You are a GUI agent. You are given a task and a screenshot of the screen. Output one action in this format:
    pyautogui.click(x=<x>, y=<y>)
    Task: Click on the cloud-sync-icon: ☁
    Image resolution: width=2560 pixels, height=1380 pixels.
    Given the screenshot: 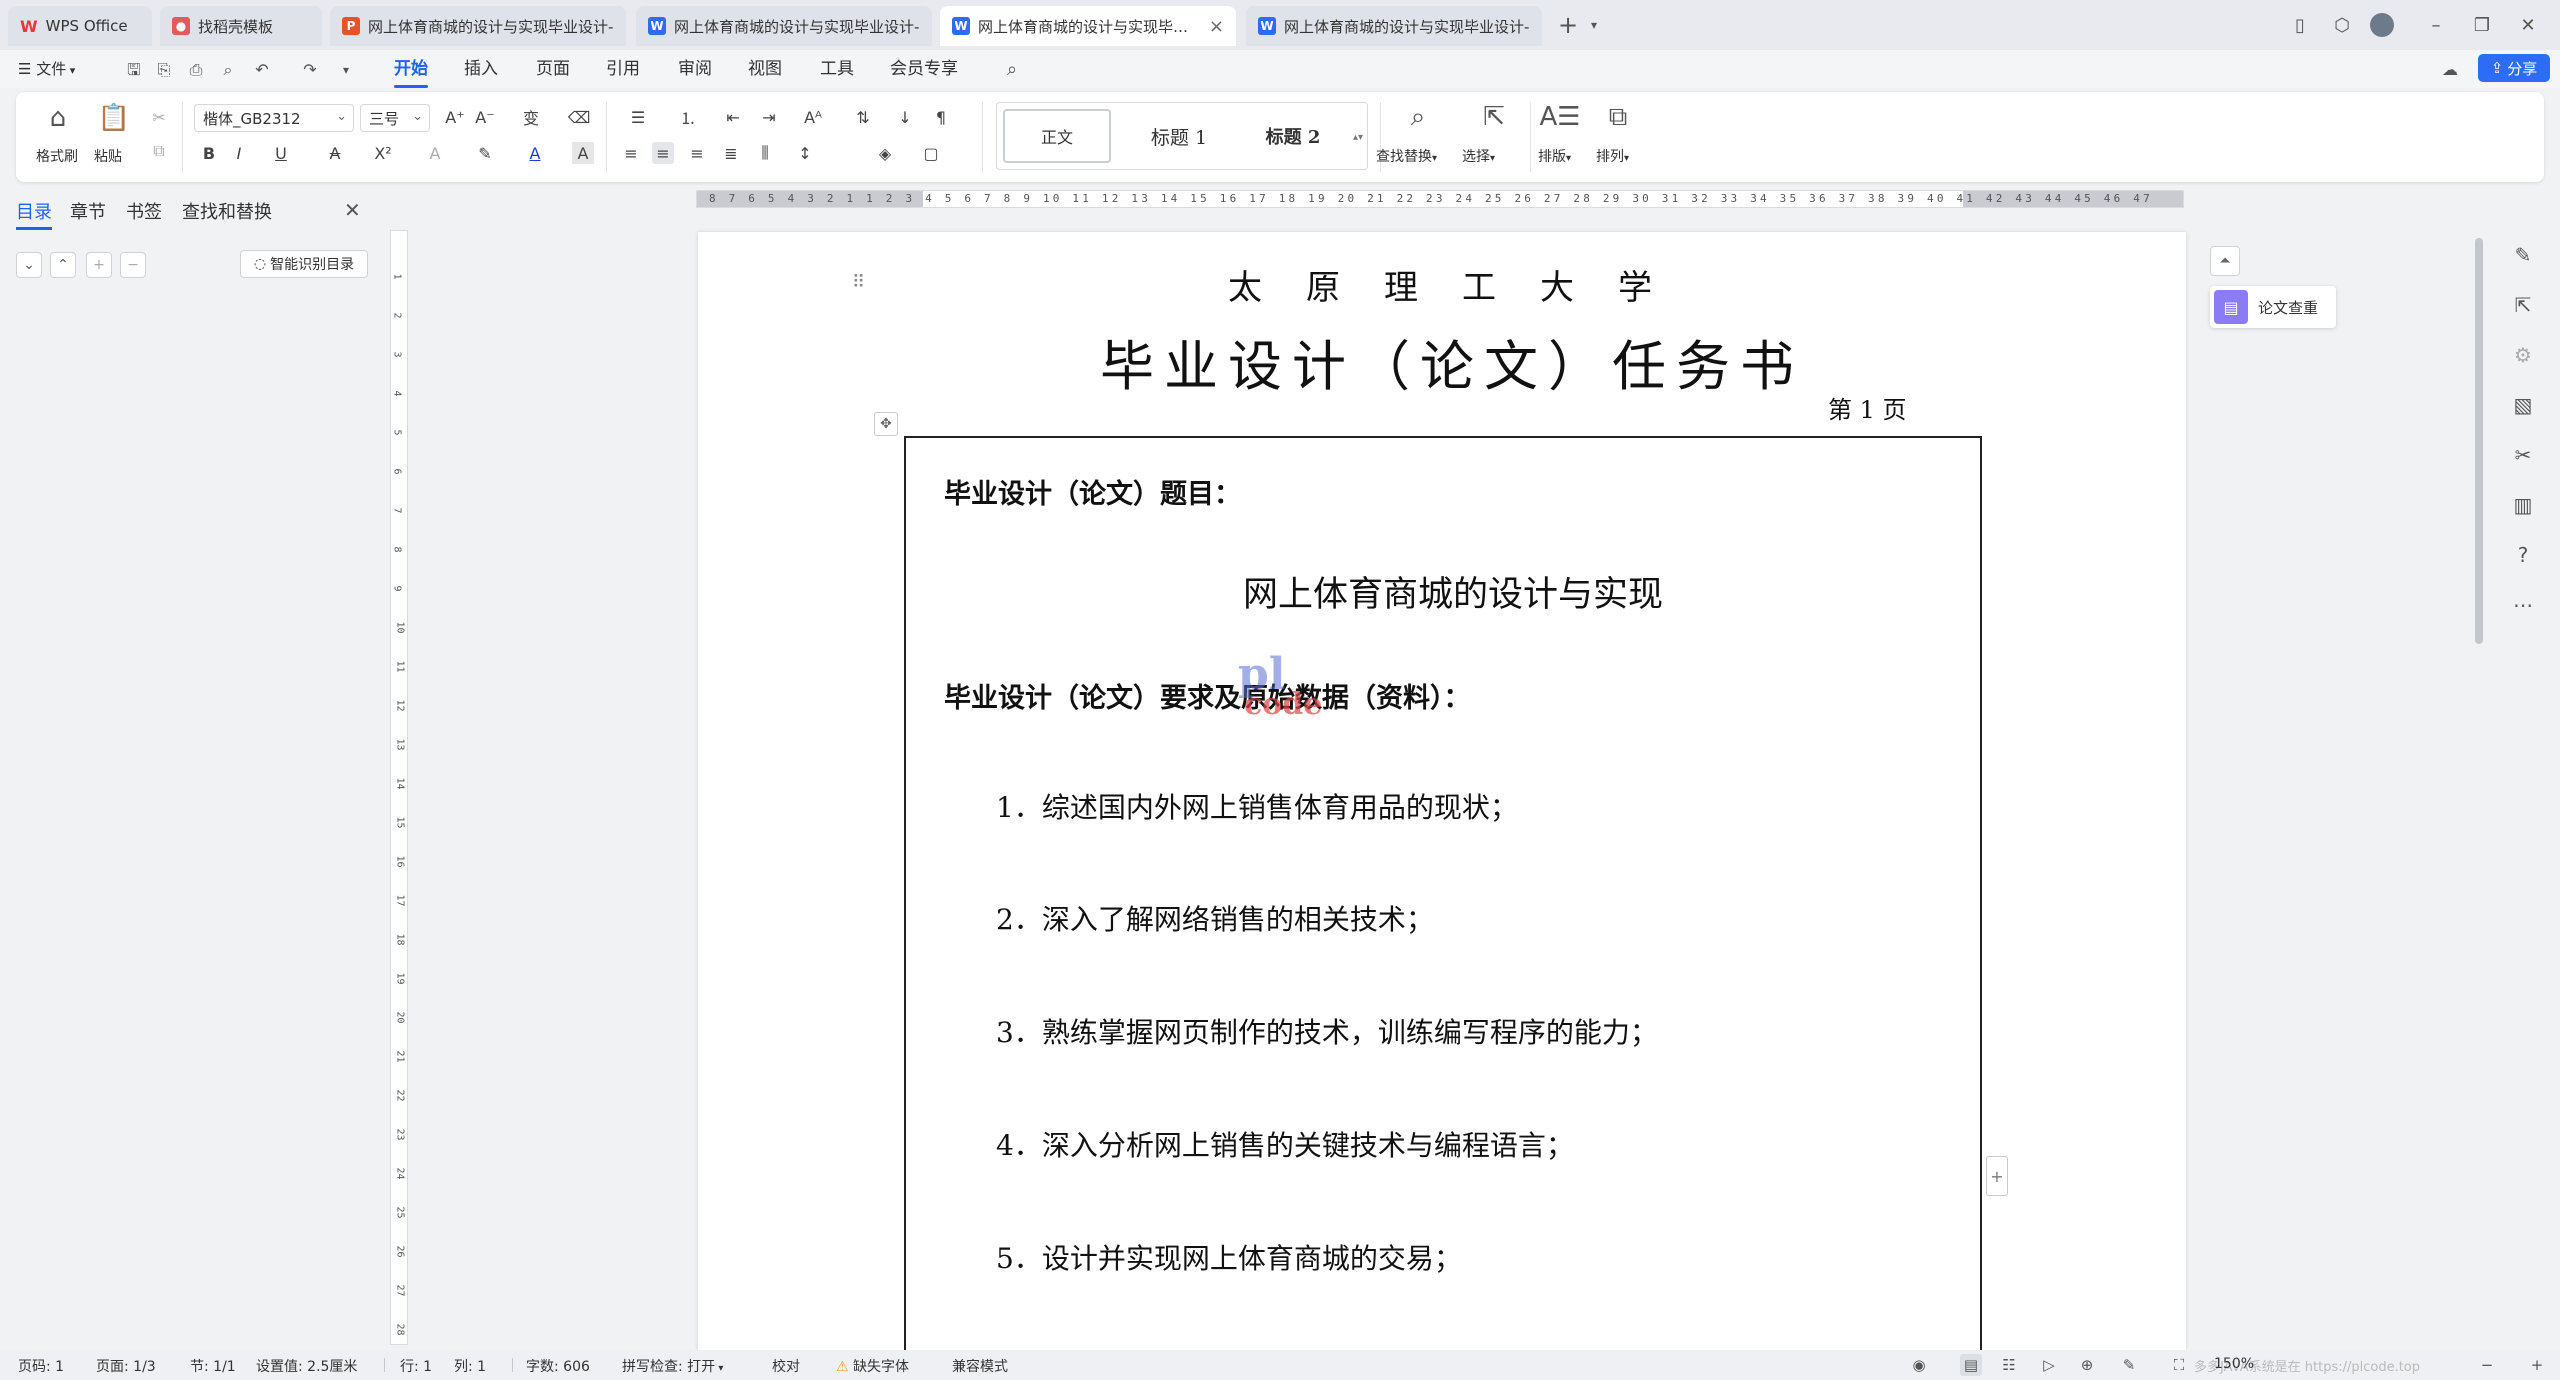 What is the action you would take?
    pyautogui.click(x=2450, y=70)
    